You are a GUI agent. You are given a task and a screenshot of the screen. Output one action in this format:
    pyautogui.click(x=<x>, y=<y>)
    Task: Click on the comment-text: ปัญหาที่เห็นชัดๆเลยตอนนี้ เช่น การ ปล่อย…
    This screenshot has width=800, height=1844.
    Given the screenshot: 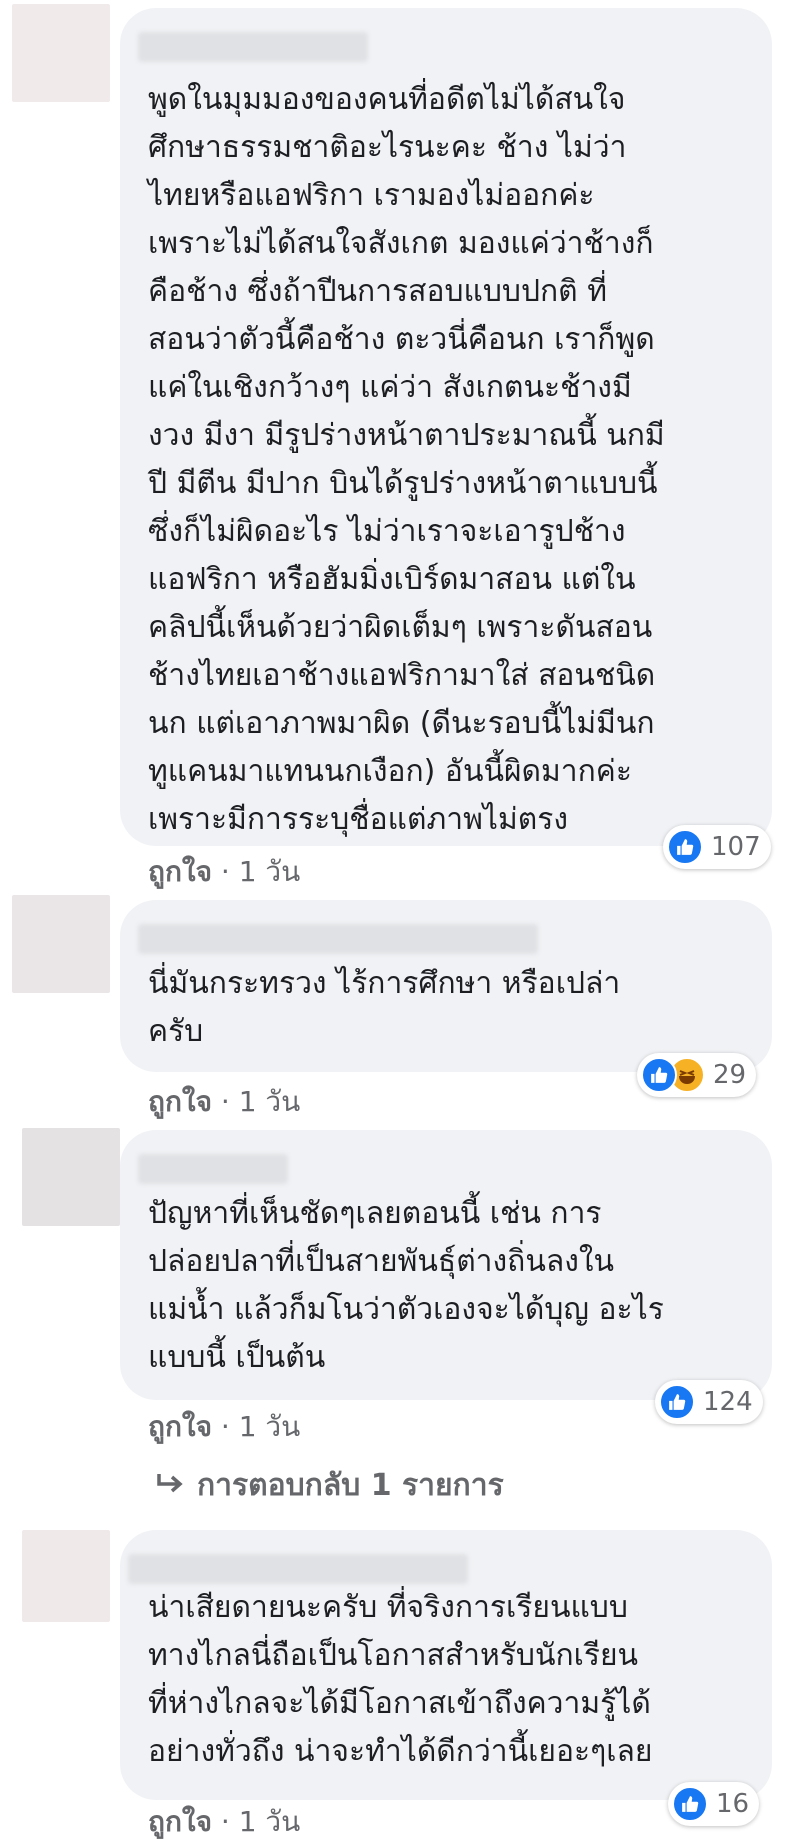 What is the action you would take?
    pyautogui.click(x=406, y=1285)
    